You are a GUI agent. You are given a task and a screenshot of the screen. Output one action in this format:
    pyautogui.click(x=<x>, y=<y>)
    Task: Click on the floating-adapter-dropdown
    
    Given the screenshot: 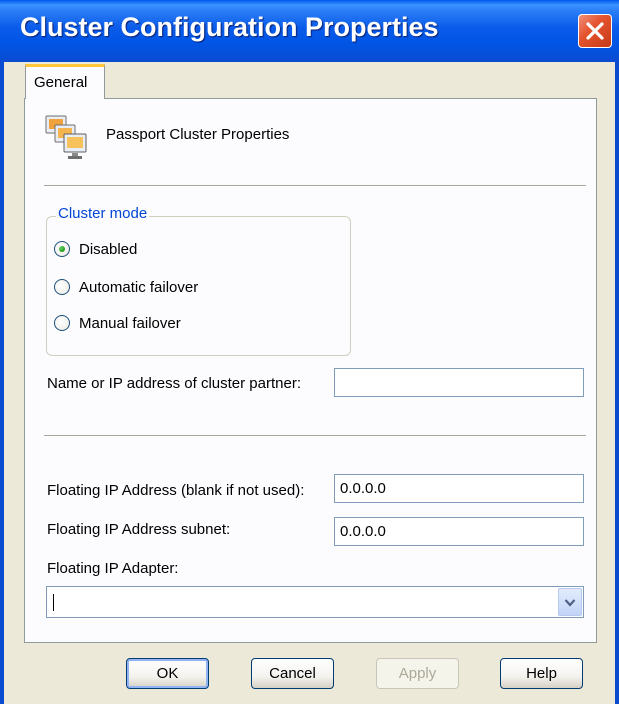 What is the action you would take?
    pyautogui.click(x=315, y=602)
    